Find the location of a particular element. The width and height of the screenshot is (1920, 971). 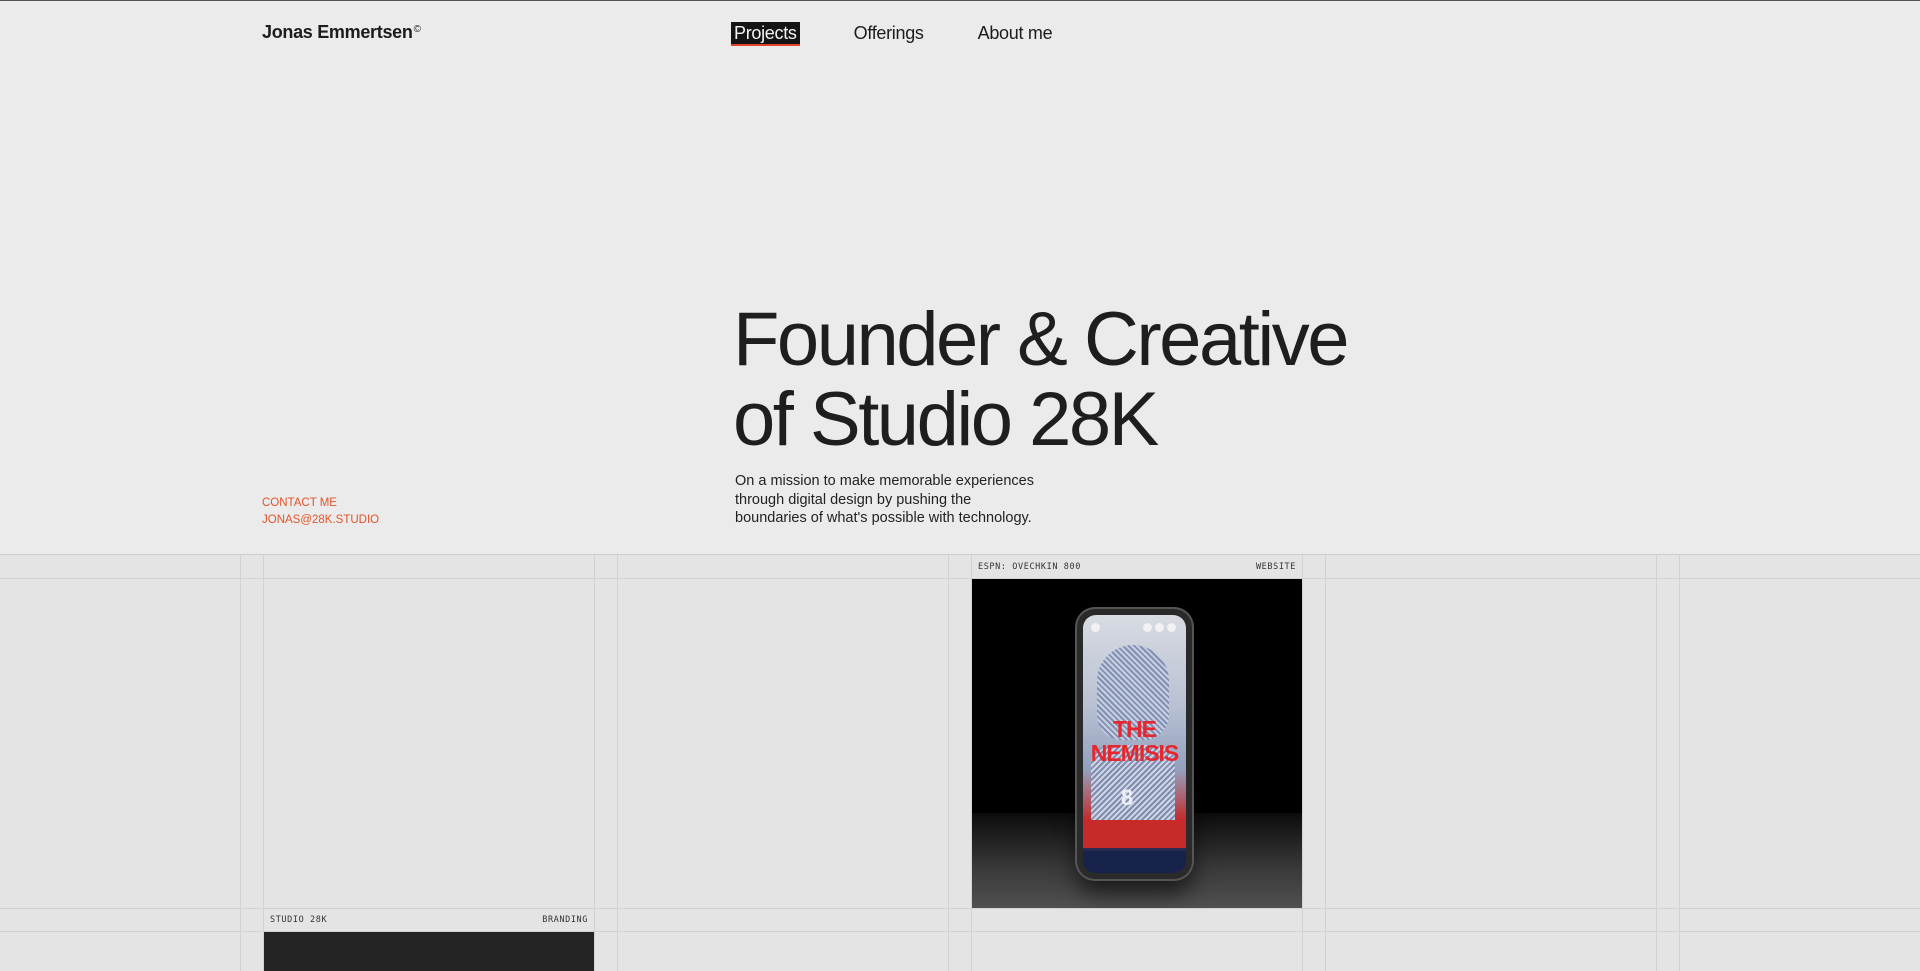

project-image-studio-28k is located at coordinates (429, 951).